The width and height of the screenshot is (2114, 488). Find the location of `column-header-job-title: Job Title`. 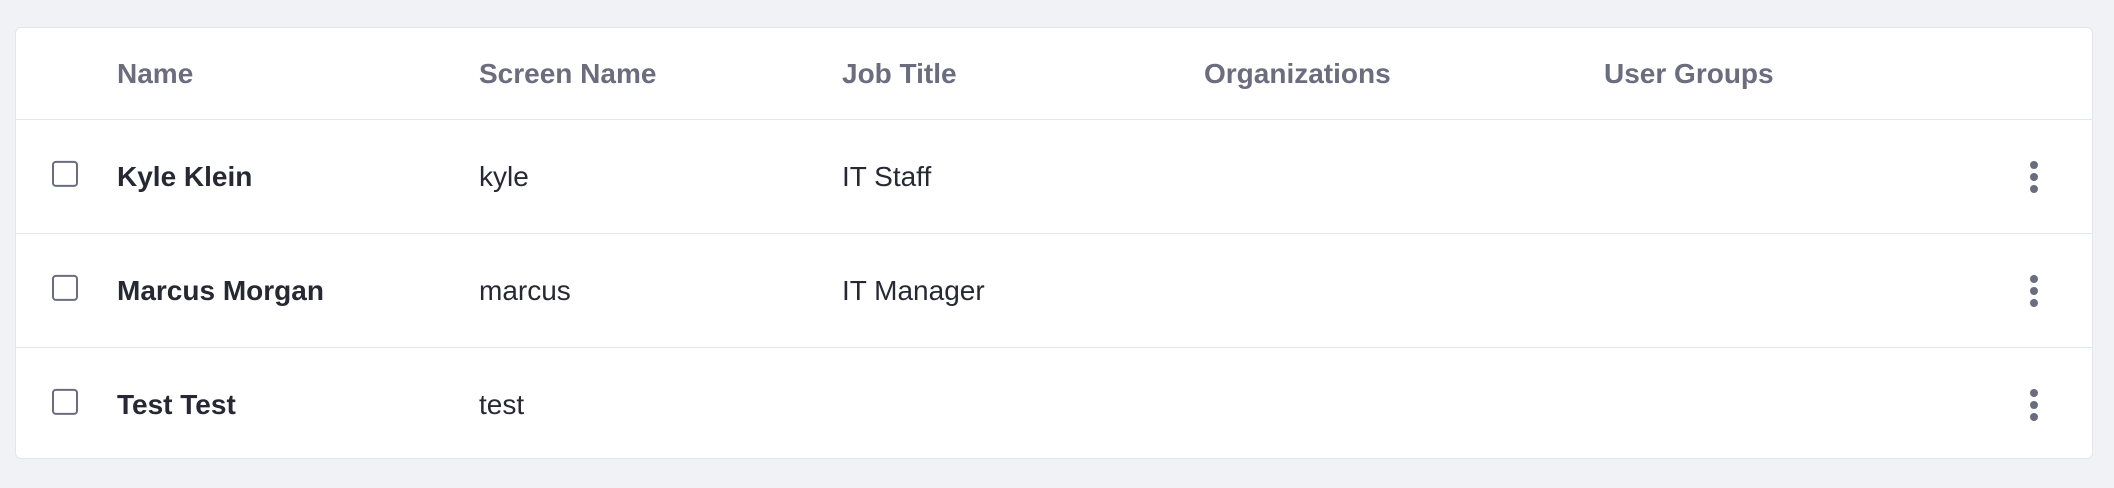

column-header-job-title: Job Title is located at coordinates (899, 74).